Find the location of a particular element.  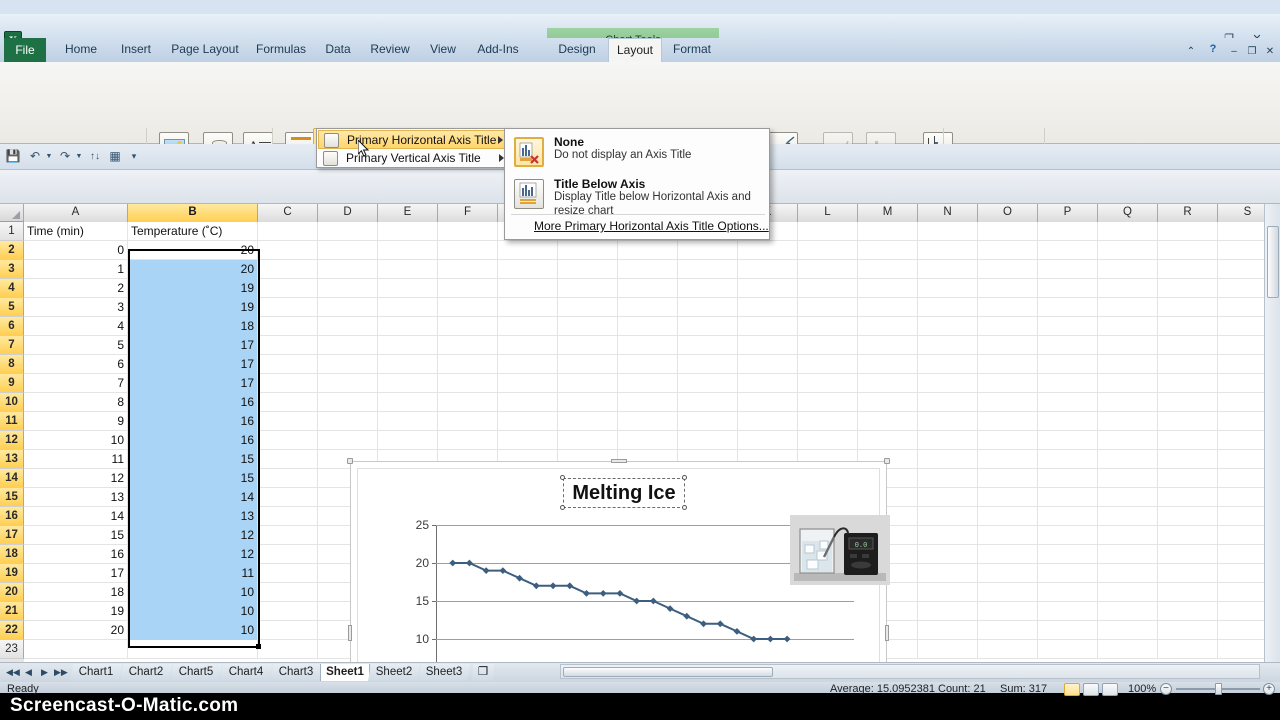

fill-handle is located at coordinates (258, 646).